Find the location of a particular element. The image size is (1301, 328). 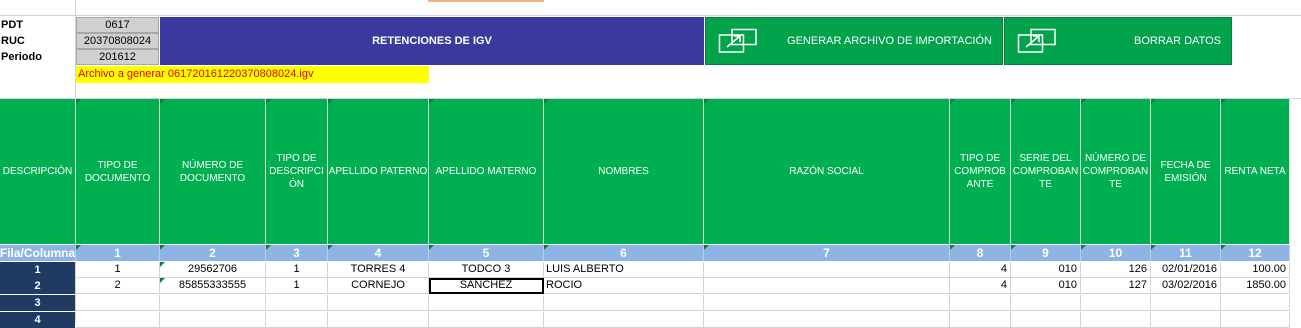

table-cell: 127 is located at coordinates (1116, 286).